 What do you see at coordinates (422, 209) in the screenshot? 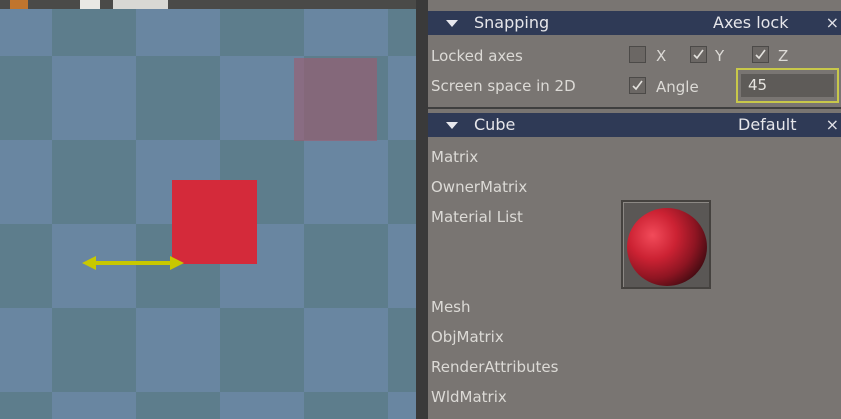
I see `viewport-divider` at bounding box center [422, 209].